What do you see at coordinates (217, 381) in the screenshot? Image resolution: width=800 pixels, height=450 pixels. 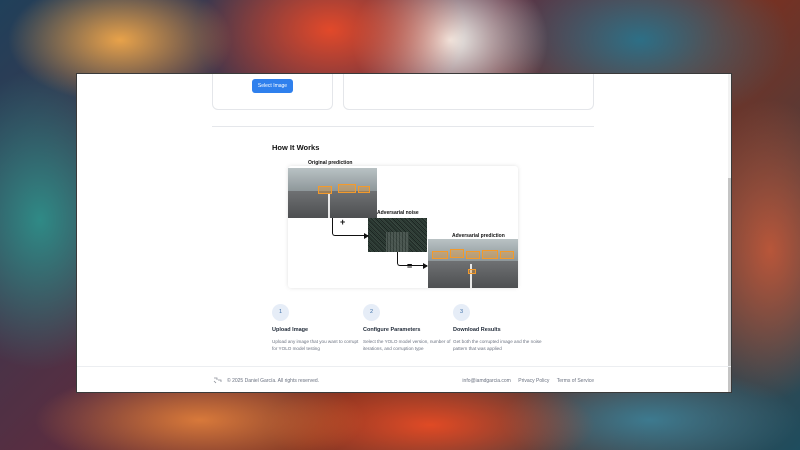 I see `logo-icon` at bounding box center [217, 381].